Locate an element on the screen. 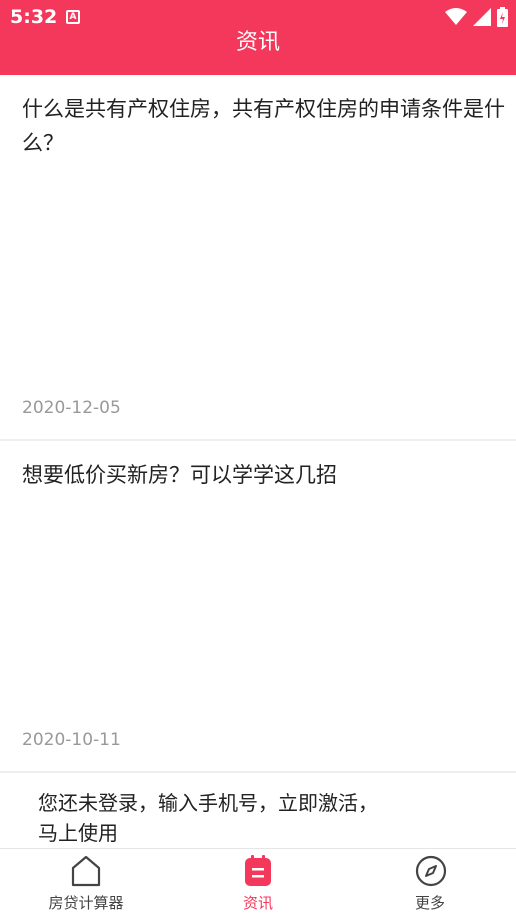 The height and width of the screenshot is (917, 516). page-title: 资讯 is located at coordinates (257, 42).